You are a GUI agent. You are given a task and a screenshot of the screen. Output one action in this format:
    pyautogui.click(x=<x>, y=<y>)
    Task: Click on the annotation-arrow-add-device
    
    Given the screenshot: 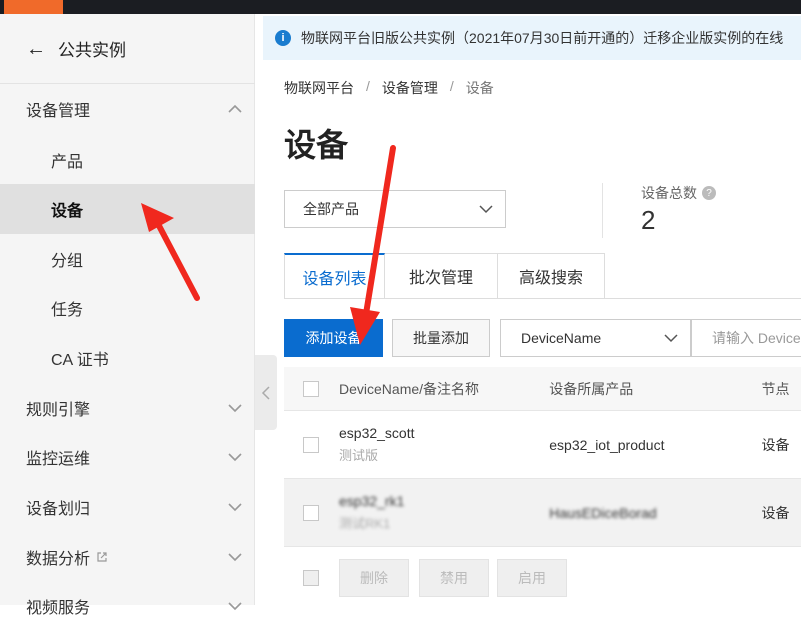 What is the action you would take?
    pyautogui.click(x=373, y=245)
    